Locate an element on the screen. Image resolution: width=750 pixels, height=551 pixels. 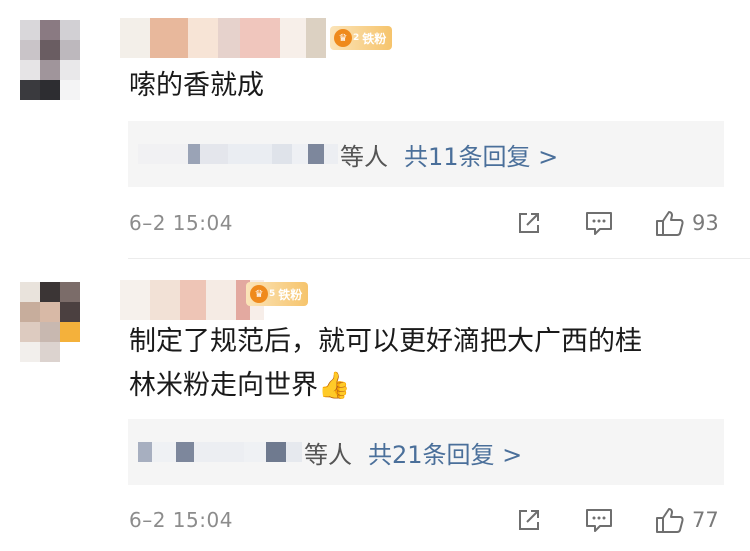
like-count: 77 is located at coordinates (705, 520).